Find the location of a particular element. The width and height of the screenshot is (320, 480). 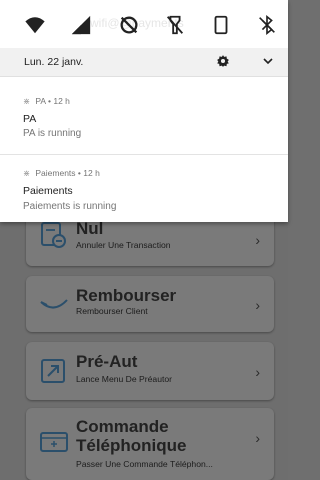

card-subtitle: Rembourser Client is located at coordinates (112, 311).